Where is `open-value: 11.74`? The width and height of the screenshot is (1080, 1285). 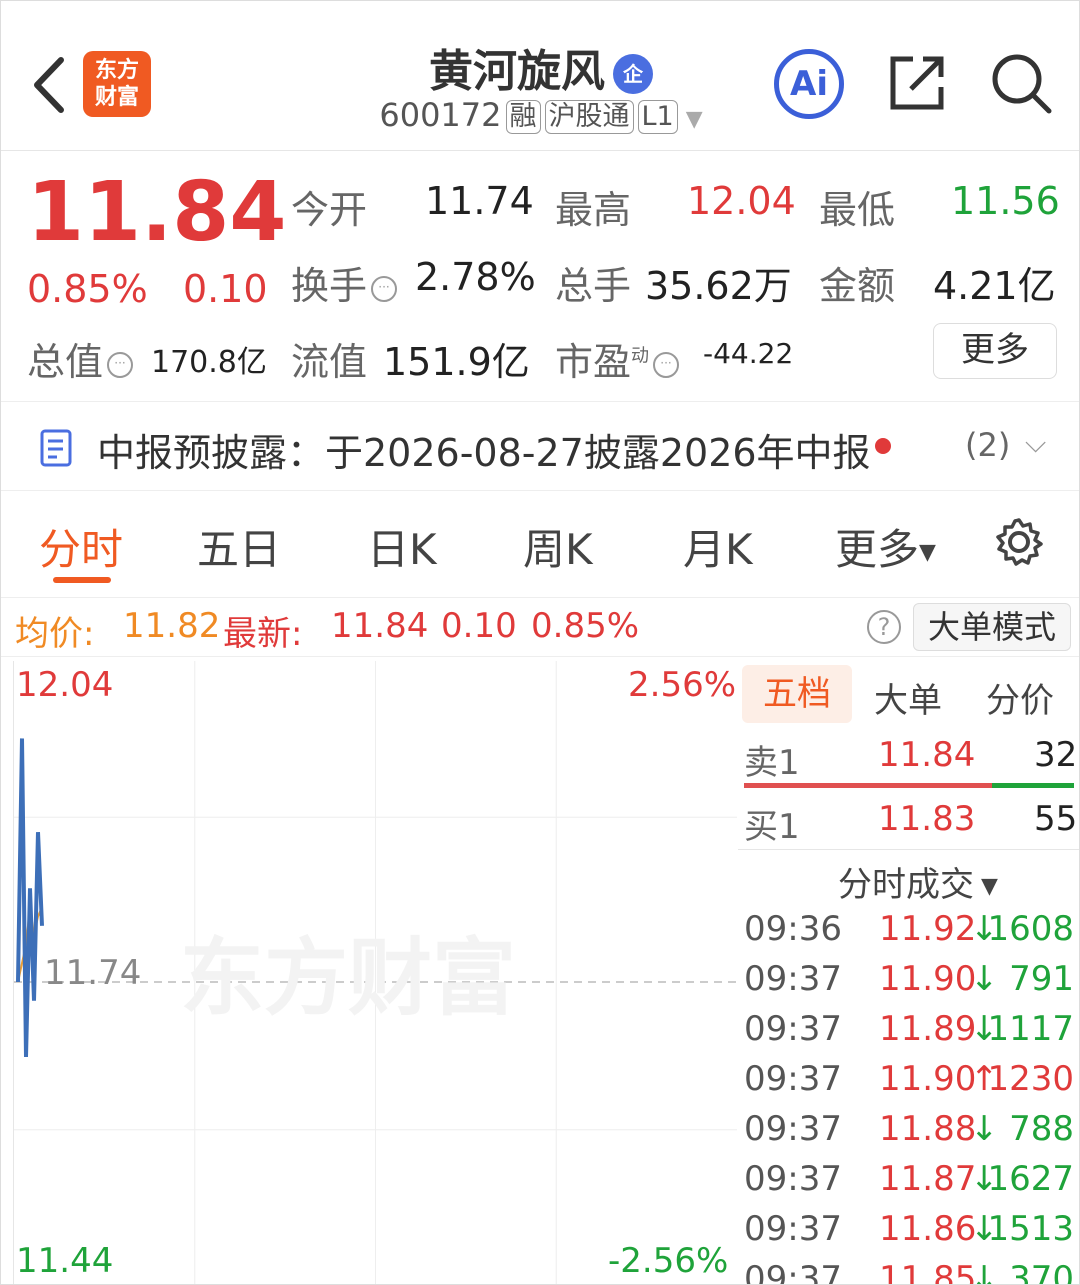 open-value: 11.74 is located at coordinates (479, 201).